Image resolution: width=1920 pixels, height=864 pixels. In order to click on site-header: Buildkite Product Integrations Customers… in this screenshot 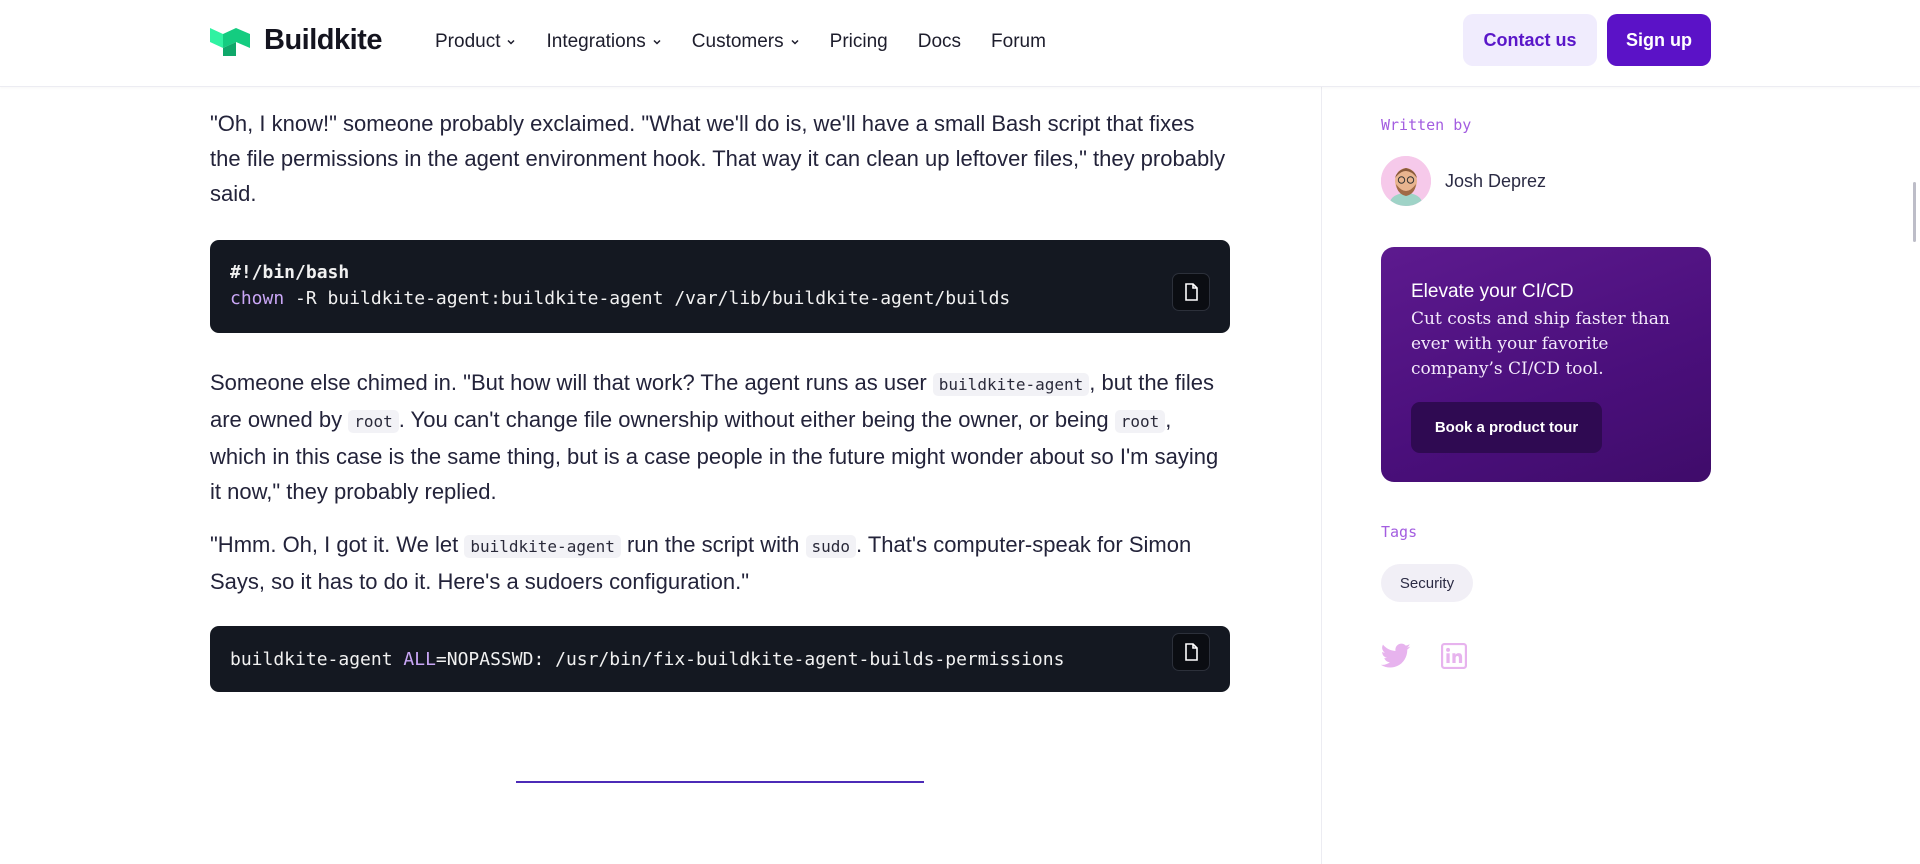, I will do `click(960, 43)`.